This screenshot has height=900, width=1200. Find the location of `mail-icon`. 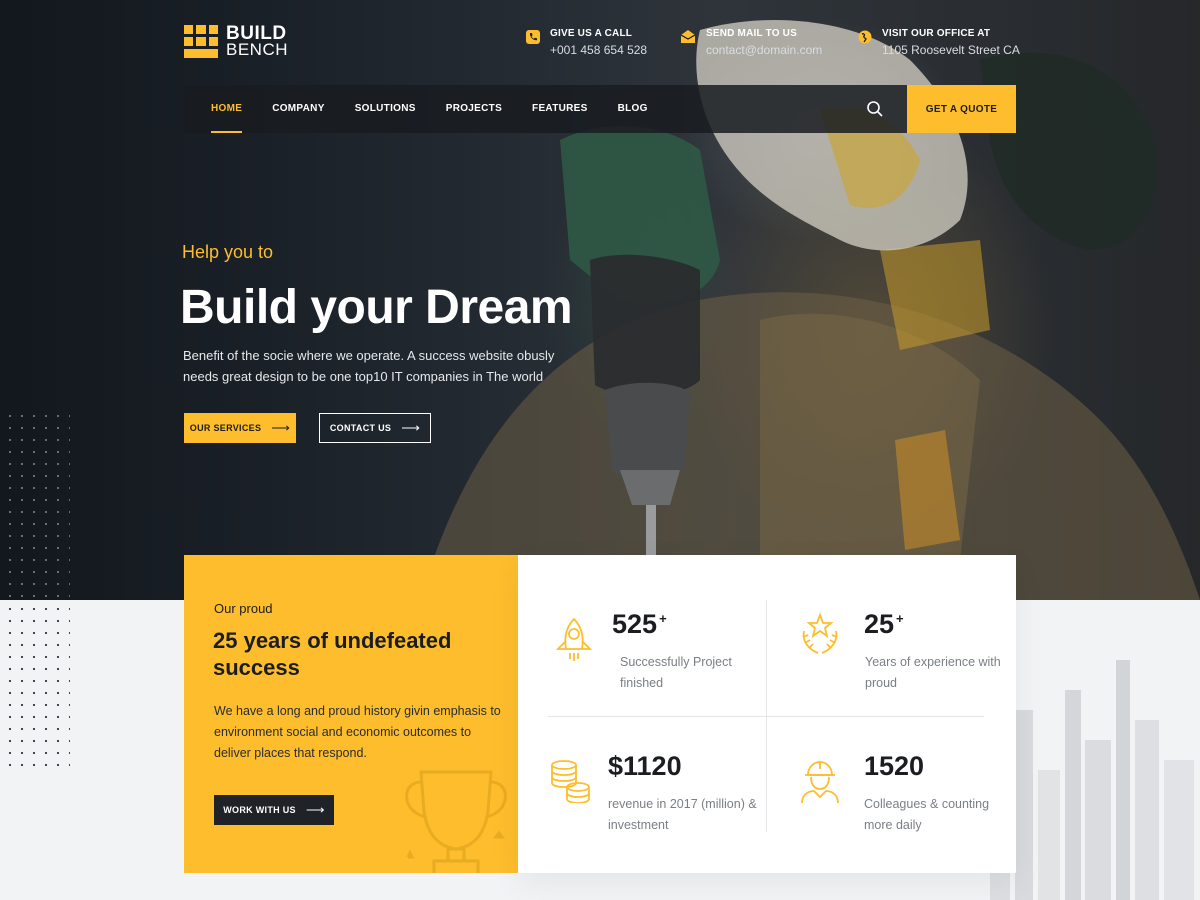

mail-icon is located at coordinates (688, 36).